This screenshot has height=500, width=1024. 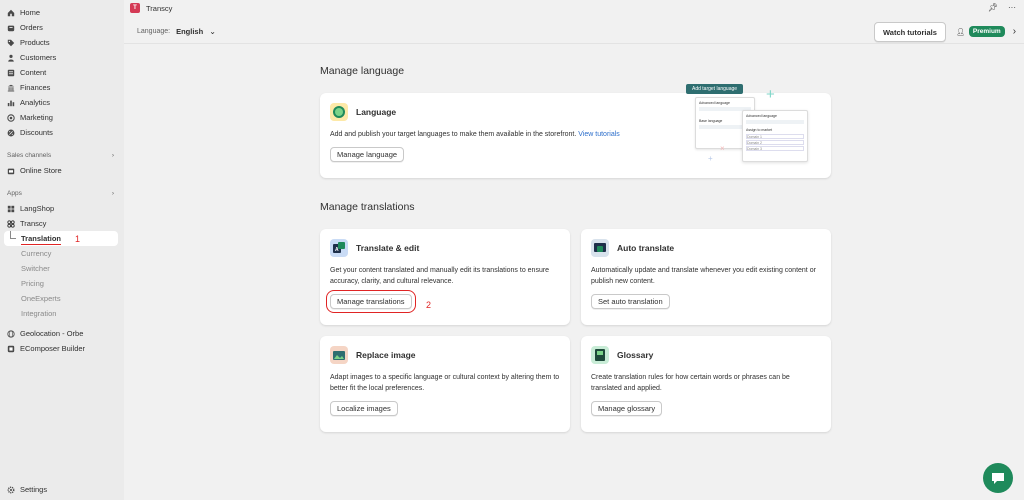 What do you see at coordinates (39, 313) in the screenshot?
I see `sidebar-item-label: Integration` at bounding box center [39, 313].